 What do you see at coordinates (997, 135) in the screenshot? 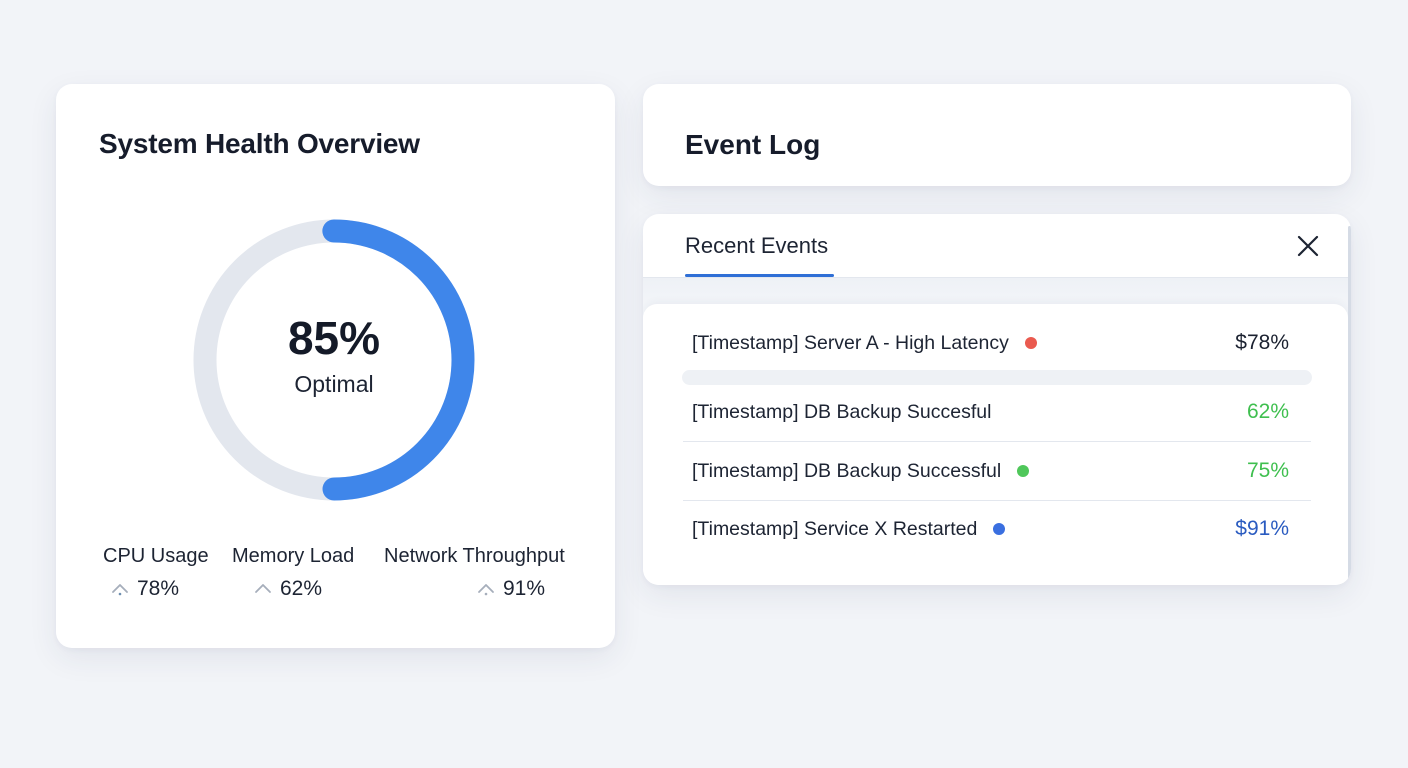
I see `event-log-card: Event Log` at bounding box center [997, 135].